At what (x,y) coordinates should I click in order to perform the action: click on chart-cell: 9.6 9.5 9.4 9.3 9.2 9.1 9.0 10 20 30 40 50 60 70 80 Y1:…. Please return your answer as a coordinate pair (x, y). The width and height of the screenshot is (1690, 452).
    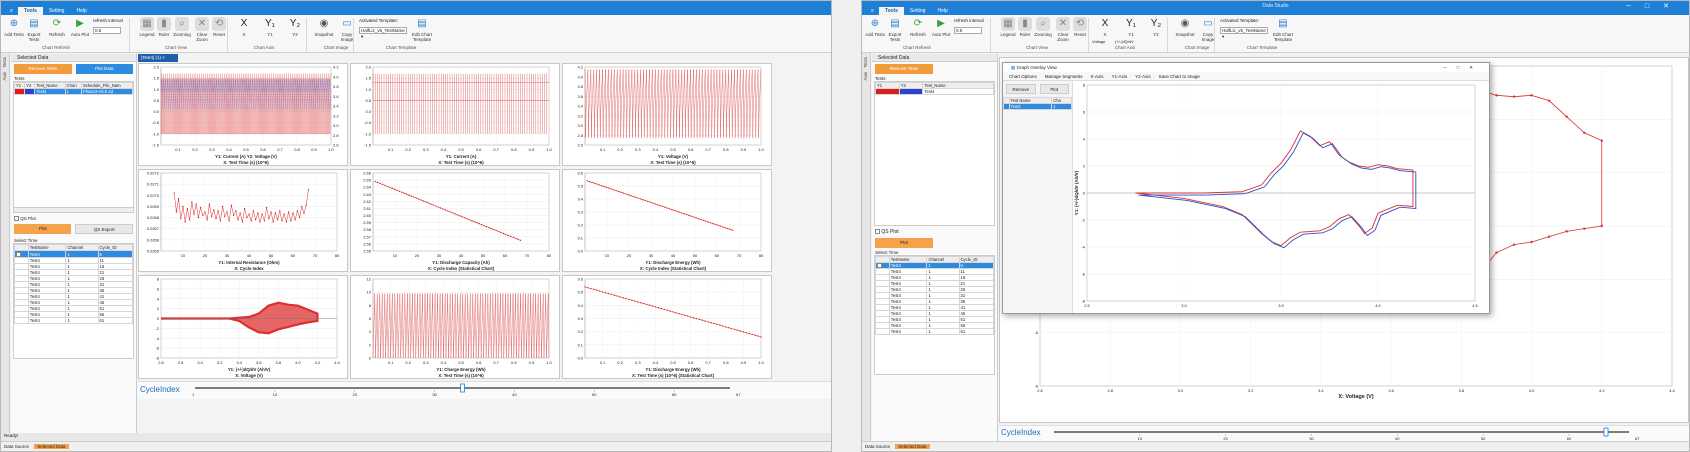
    Looking at the image, I should click on (667, 220).